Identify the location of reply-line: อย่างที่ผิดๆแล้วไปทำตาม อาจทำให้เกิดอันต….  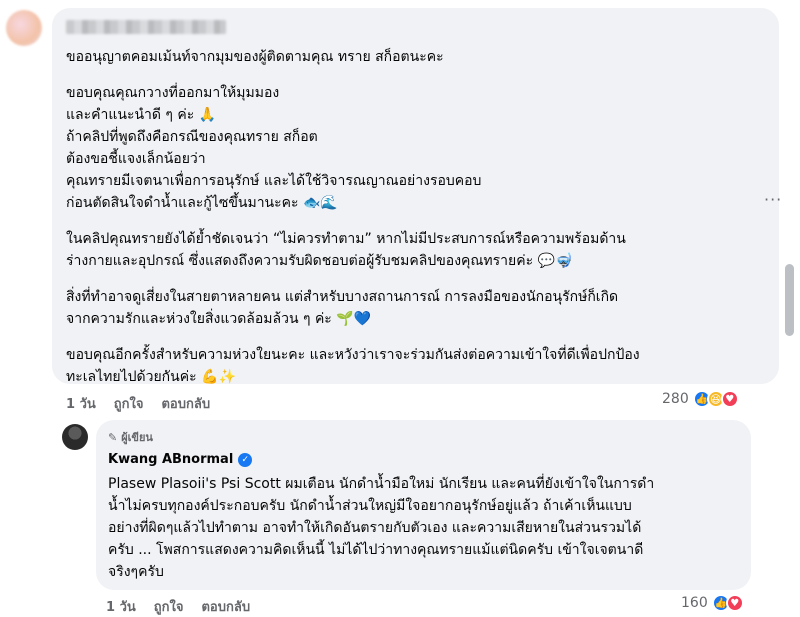
(375, 528).